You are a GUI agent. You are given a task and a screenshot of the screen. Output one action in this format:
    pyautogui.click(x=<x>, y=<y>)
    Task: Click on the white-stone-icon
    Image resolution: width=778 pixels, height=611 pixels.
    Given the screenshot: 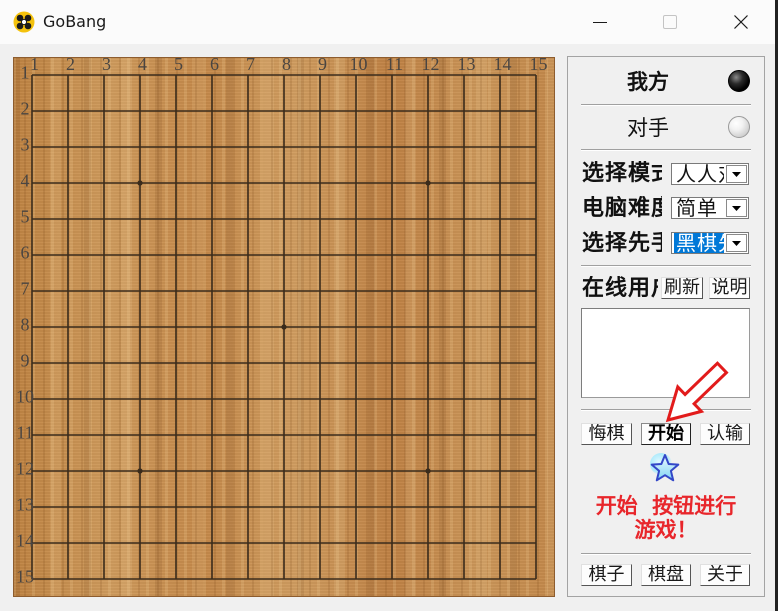 What is the action you would take?
    pyautogui.click(x=739, y=127)
    